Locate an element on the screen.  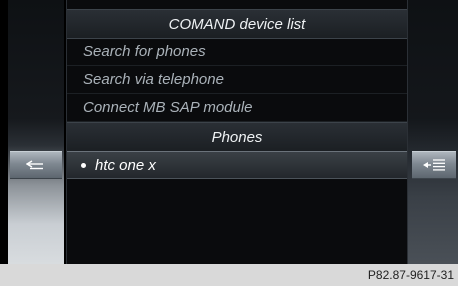
options-button is located at coordinates (434, 165).